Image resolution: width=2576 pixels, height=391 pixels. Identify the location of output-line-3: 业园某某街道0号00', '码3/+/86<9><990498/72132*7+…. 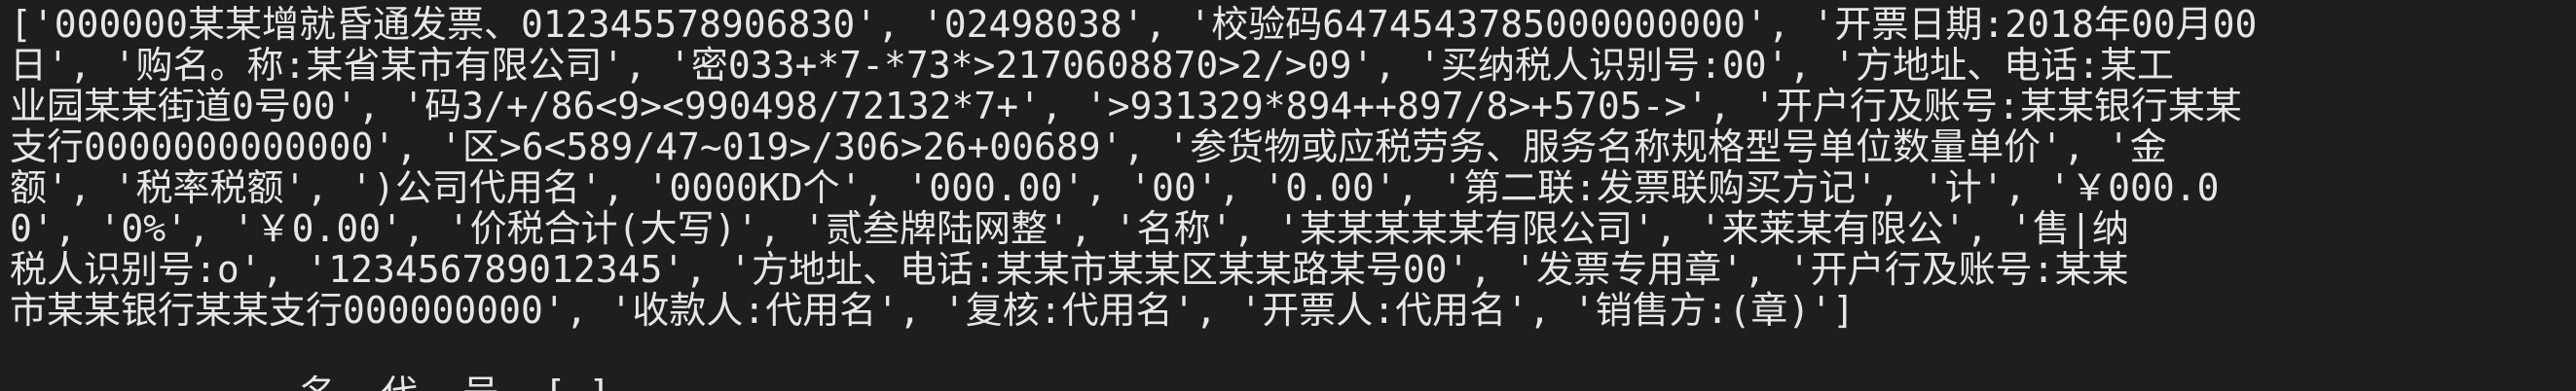
(1126, 106).